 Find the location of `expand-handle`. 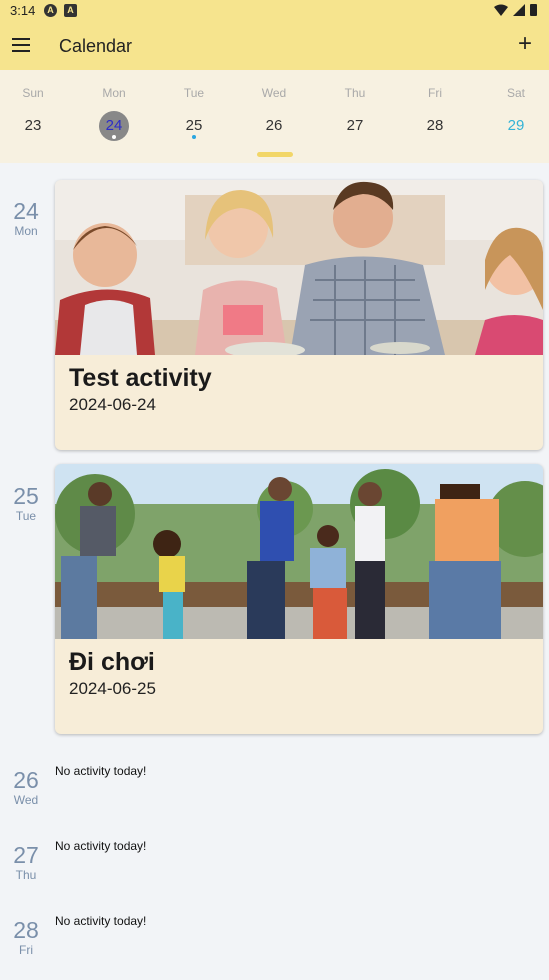

expand-handle is located at coordinates (275, 154).